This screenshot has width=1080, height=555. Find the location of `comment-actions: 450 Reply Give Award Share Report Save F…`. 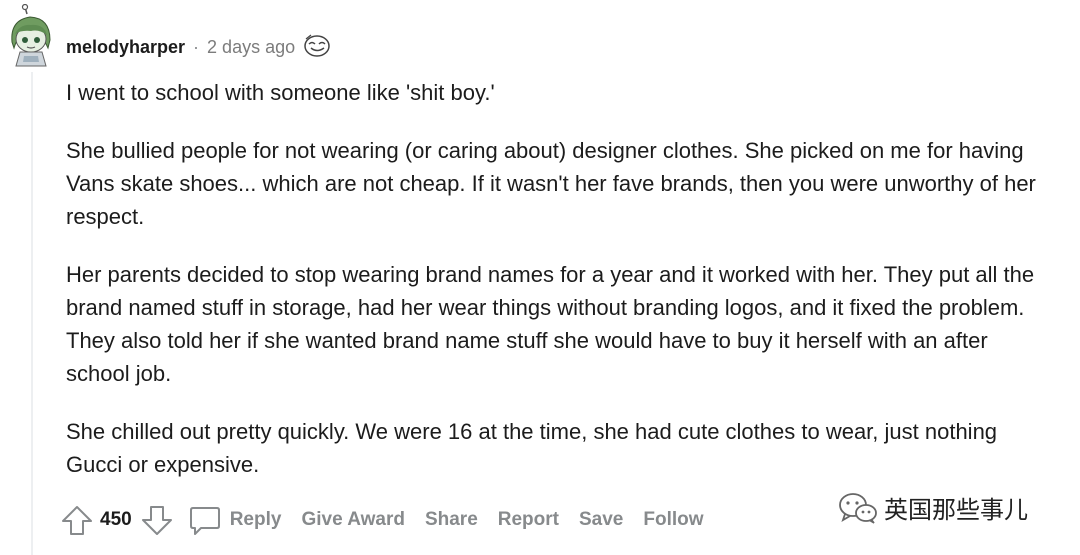

comment-actions: 450 Reply Give Award Share Report Save F… is located at coordinates (392, 520).